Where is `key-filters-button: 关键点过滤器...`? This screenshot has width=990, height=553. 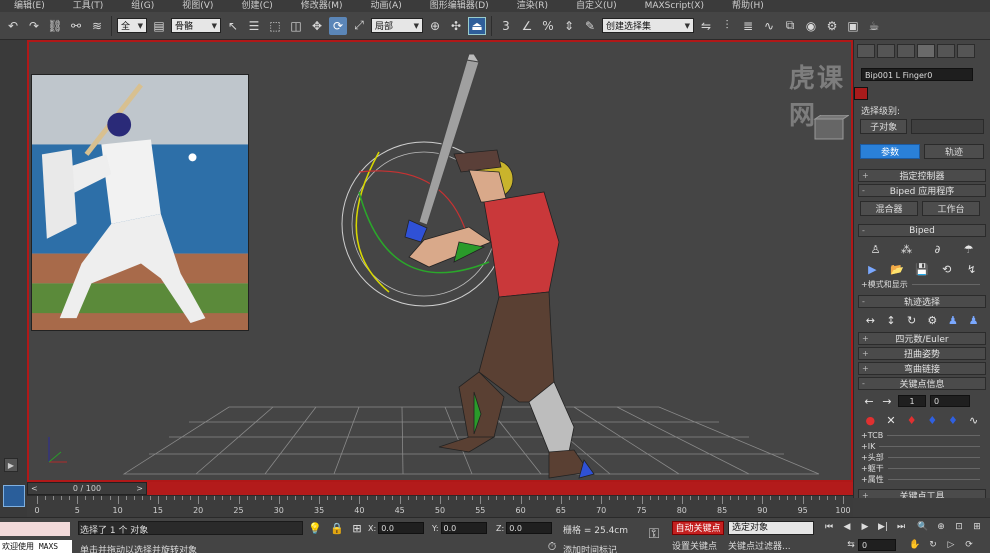 key-filters-button: 关键点过滤器... is located at coordinates (759, 545).